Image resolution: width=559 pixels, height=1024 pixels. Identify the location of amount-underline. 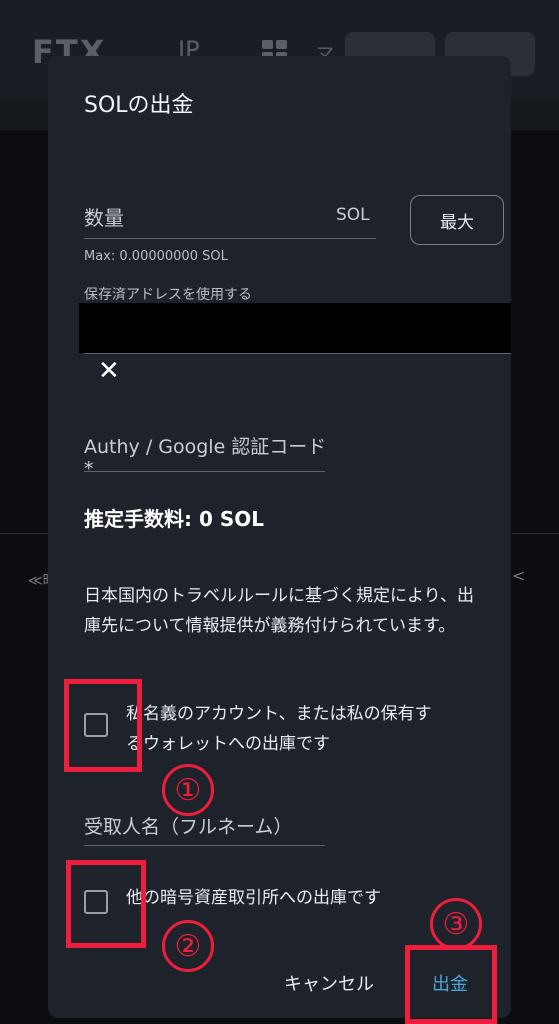
(230, 238).